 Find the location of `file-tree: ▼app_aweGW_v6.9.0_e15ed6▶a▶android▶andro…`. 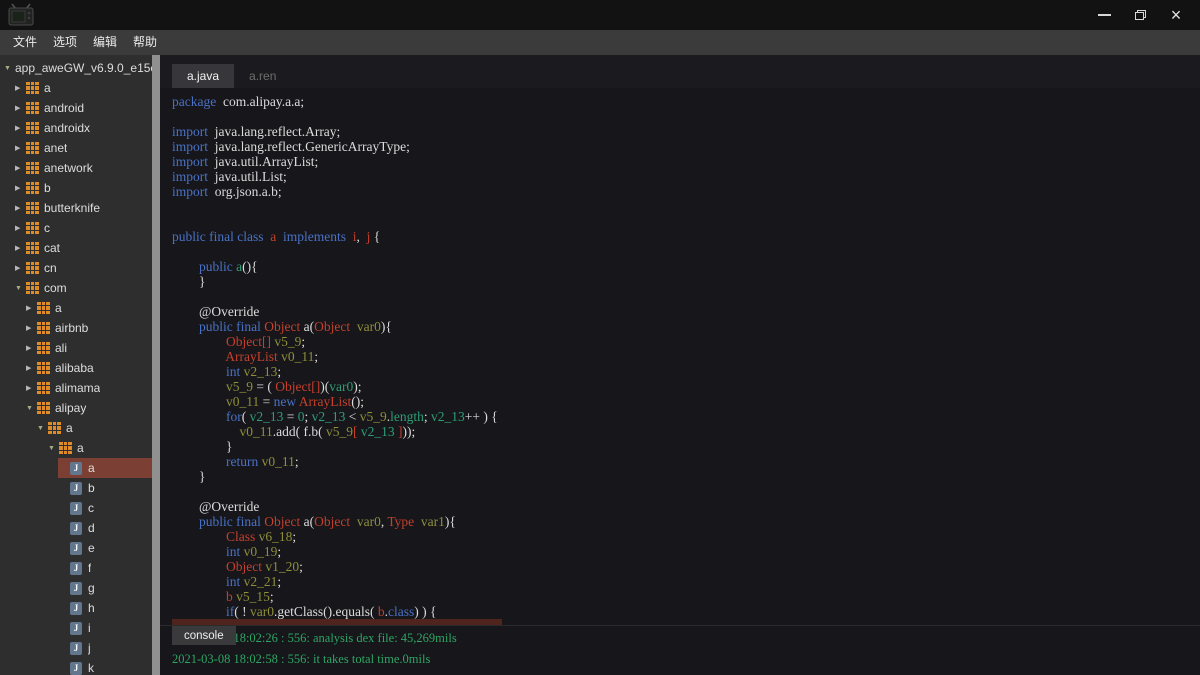

file-tree: ▼app_aweGW_v6.9.0_e15ed6▶a▶android▶andro… is located at coordinates (76, 365).